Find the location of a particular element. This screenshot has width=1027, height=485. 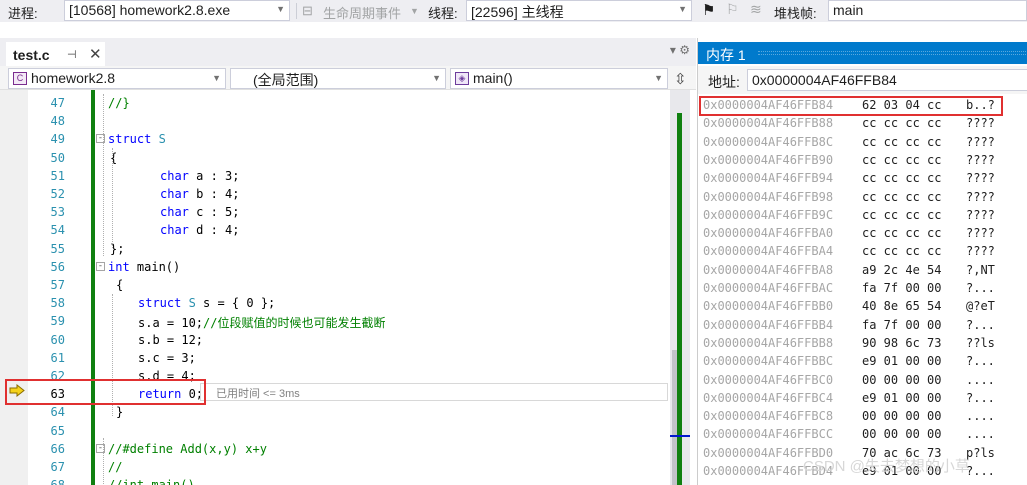

memory-row: 0x0000004AF46FFB9C cc cc cc cc???? is located at coordinates (862, 215).